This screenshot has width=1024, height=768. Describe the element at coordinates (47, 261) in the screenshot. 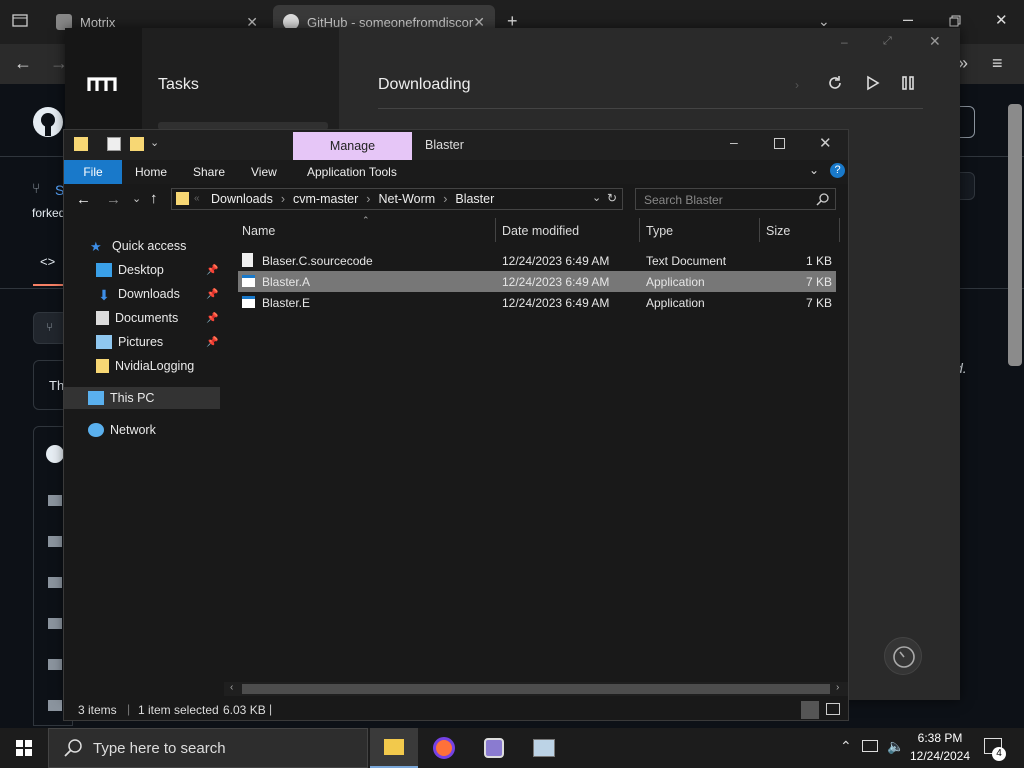

I see `code-tab: <>` at that location.